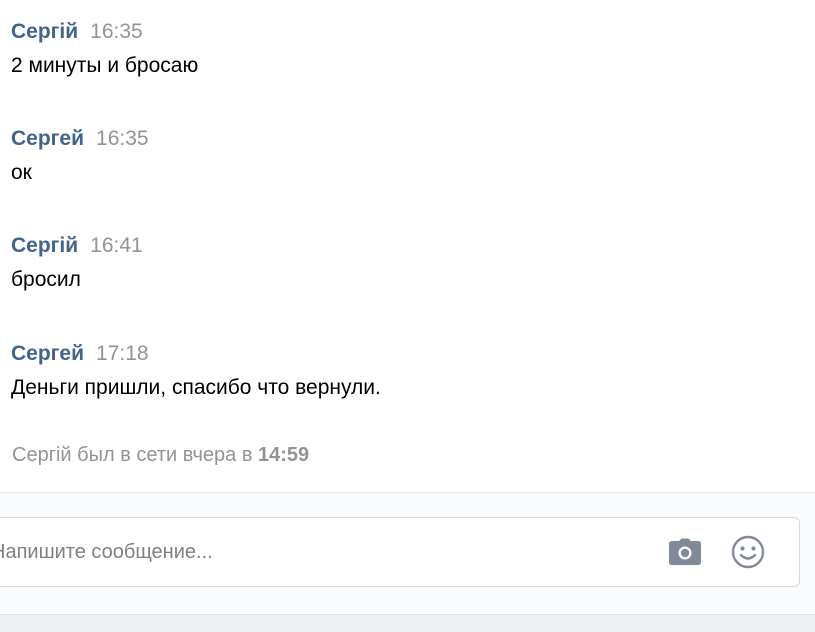  What do you see at coordinates (80, 156) in the screenshot?
I see `message-item: Сергей 16:35 ок` at bounding box center [80, 156].